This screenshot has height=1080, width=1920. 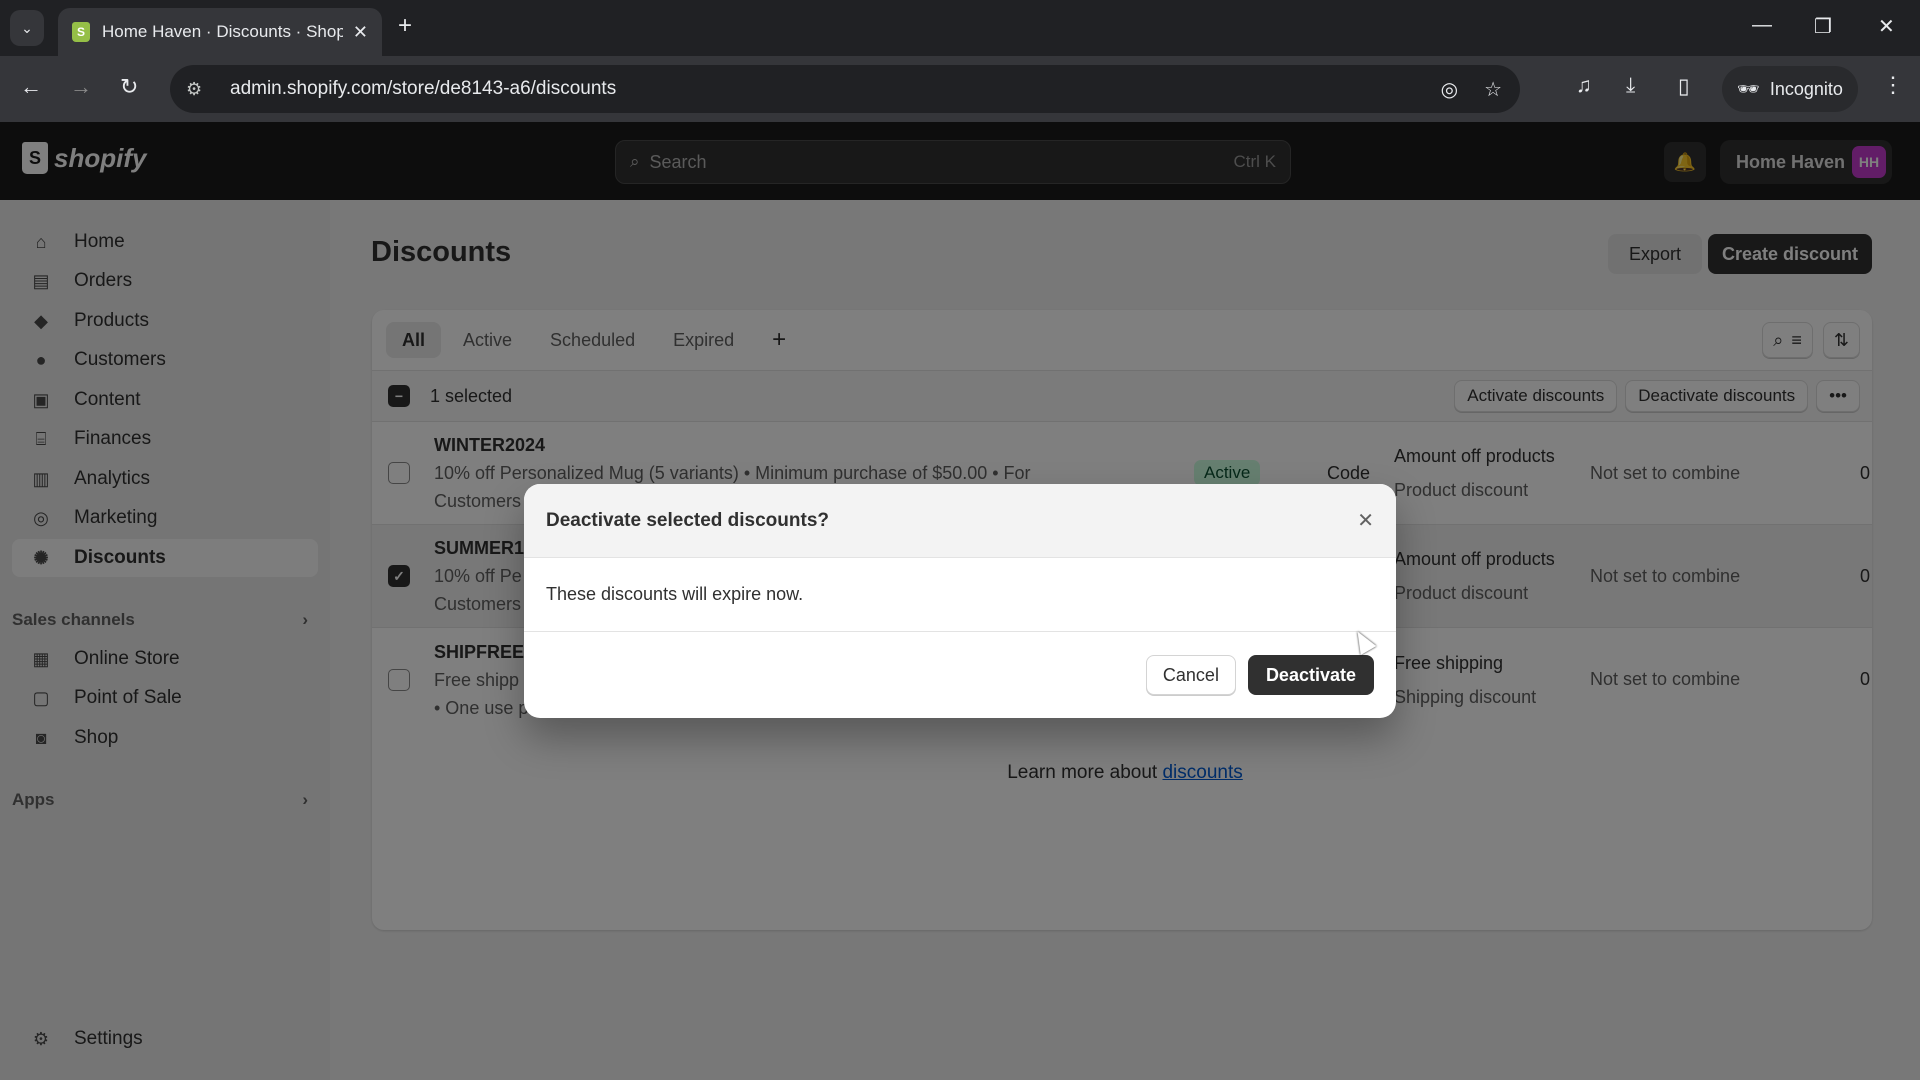 I want to click on restore-icon: ❐, so click(x=1823, y=26).